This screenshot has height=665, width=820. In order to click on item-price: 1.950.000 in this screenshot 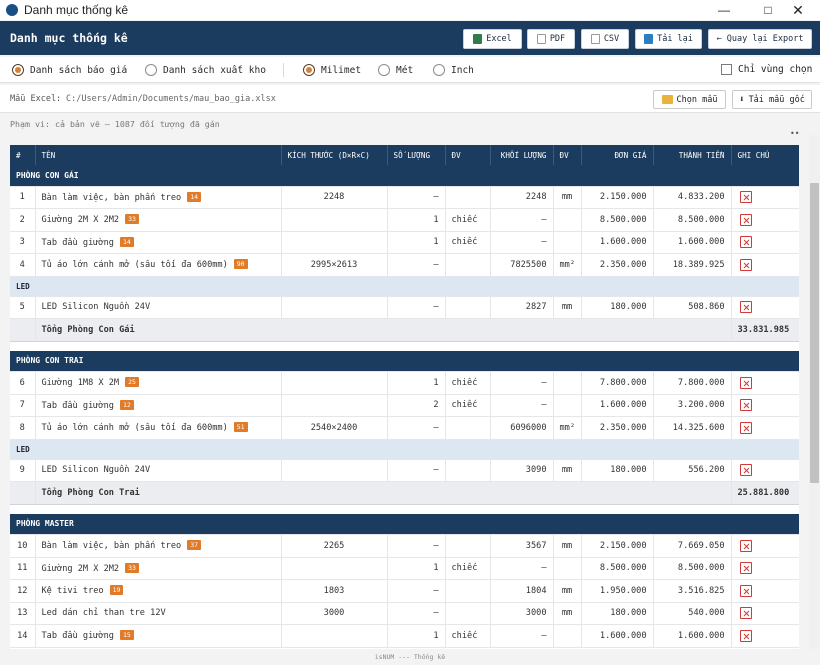, I will do `click(617, 591)`.